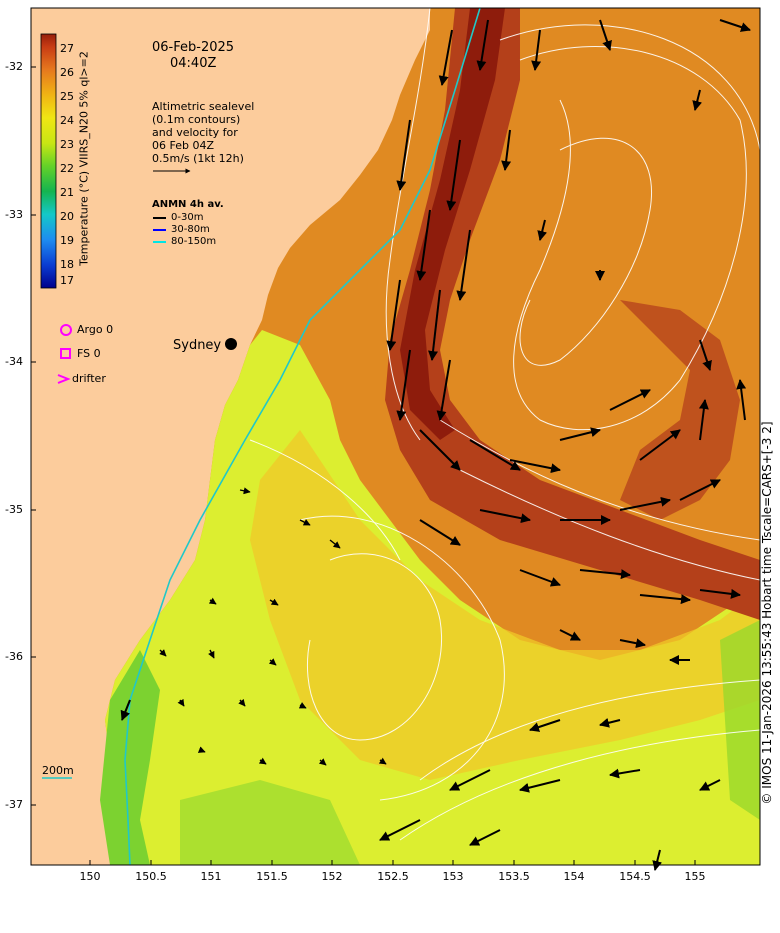 This screenshot has height=933, width=780. I want to click on cb-tick-9: 18, so click(67, 264).